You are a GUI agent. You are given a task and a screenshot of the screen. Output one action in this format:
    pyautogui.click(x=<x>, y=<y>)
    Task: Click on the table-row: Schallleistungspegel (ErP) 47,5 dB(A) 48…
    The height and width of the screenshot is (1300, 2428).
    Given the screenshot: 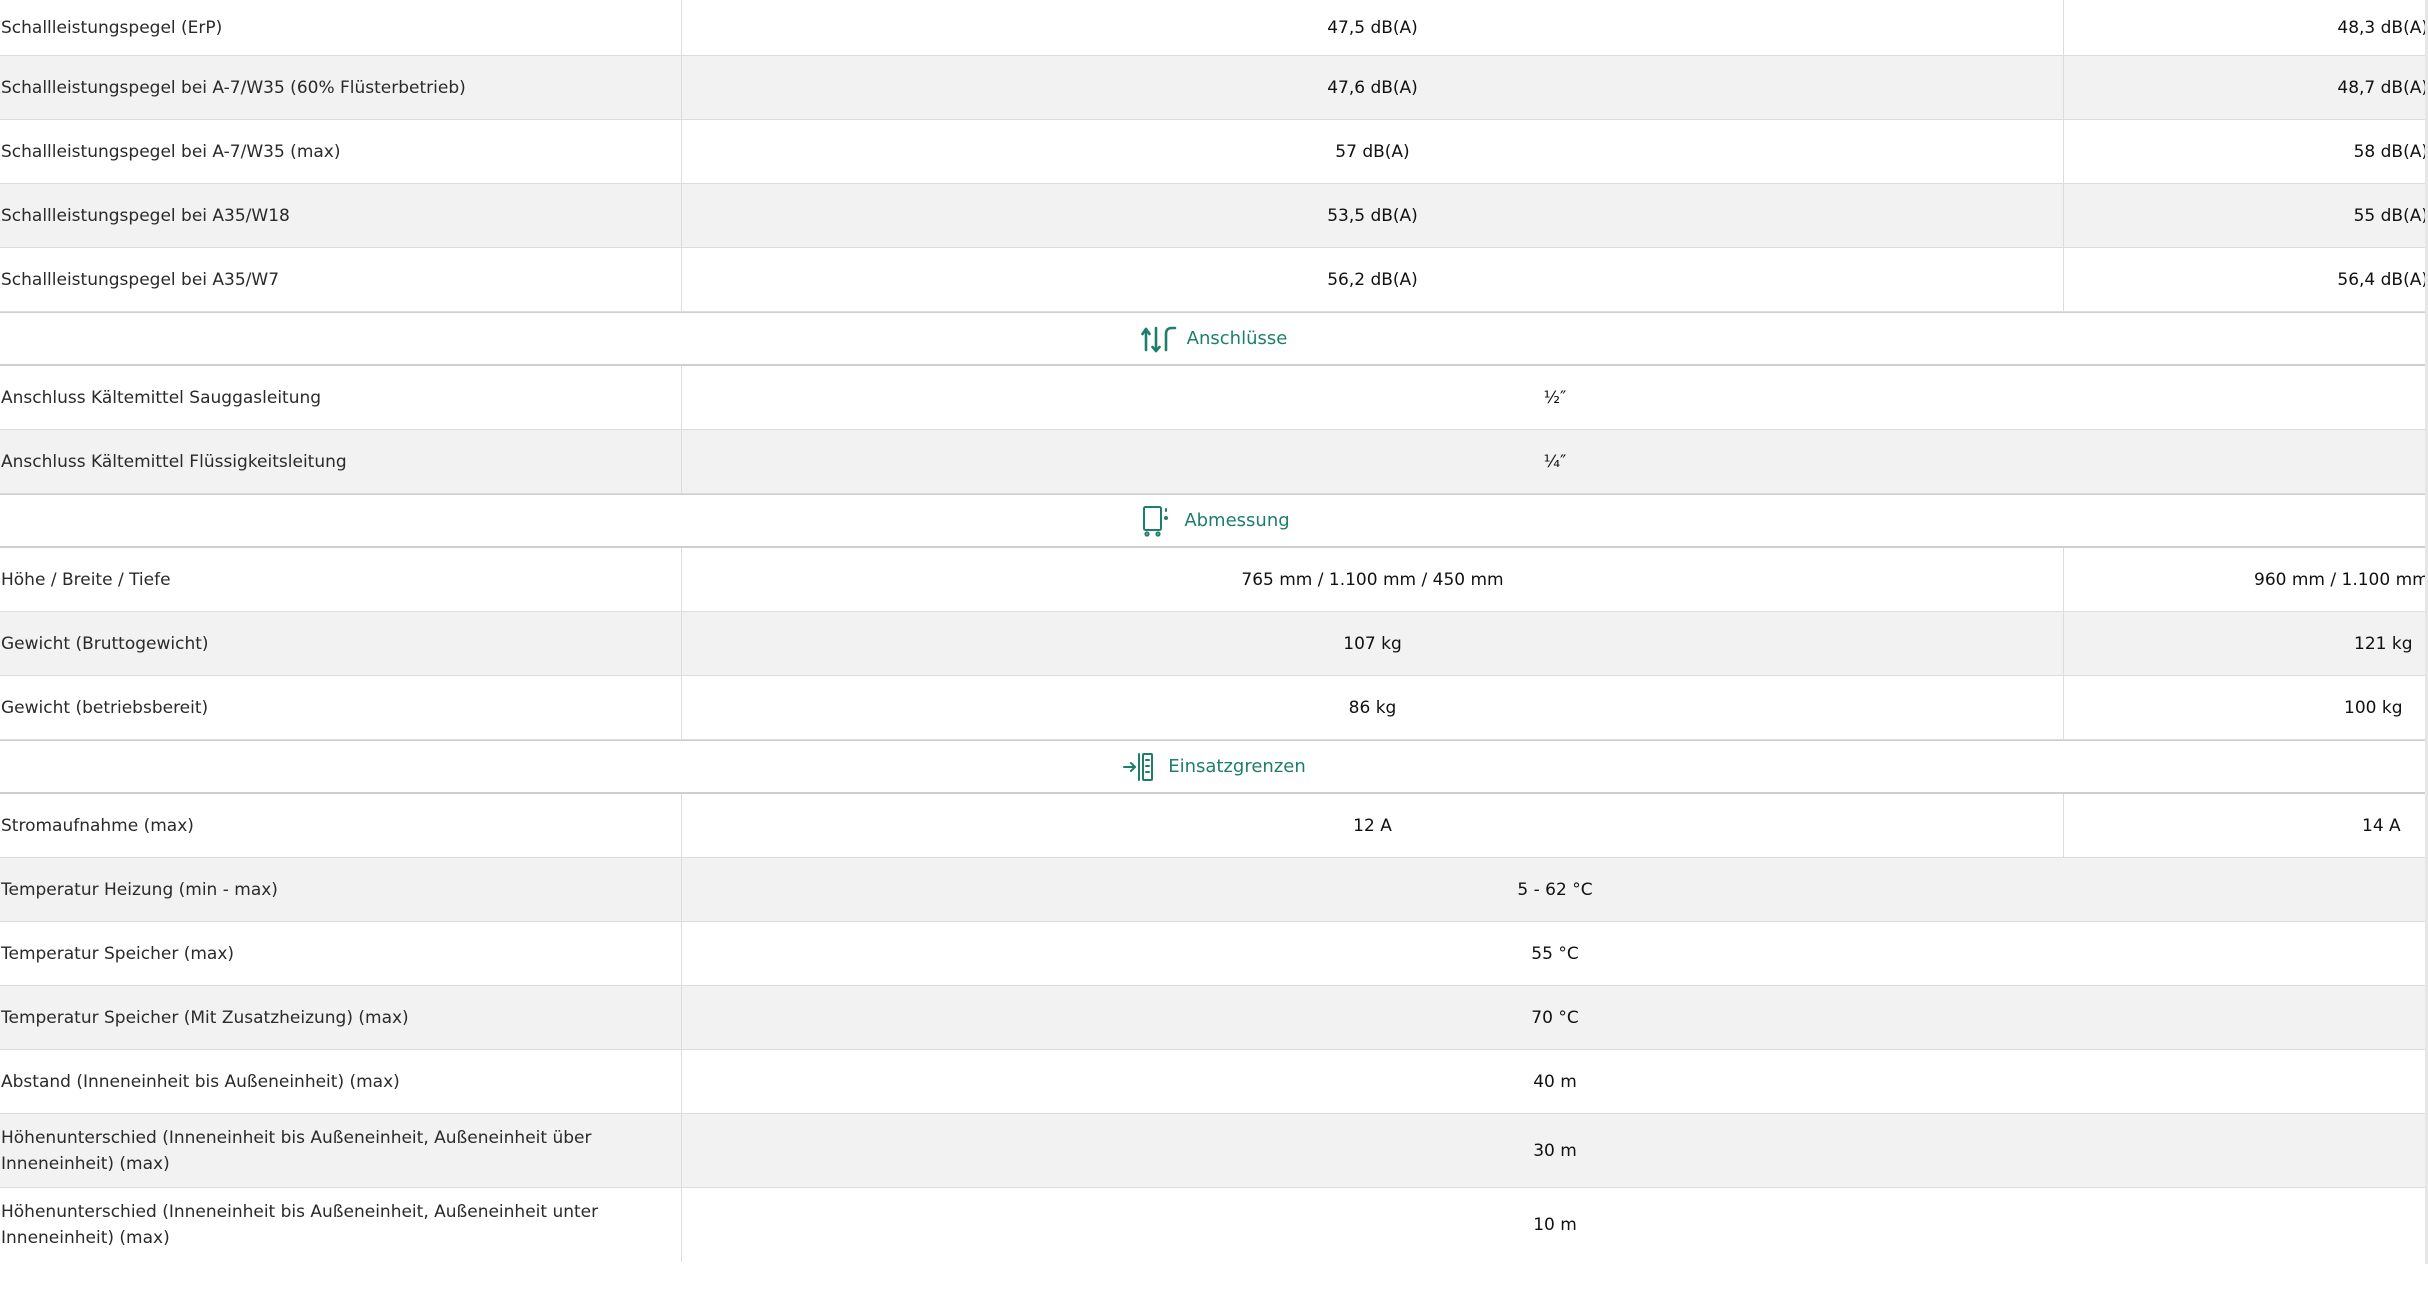 What is the action you would take?
    pyautogui.click(x=1214, y=28)
    